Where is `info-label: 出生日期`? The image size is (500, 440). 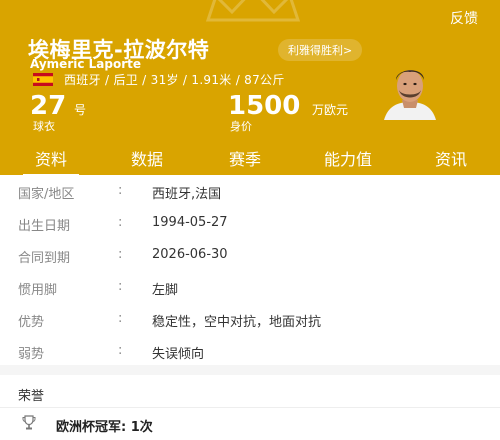
info-label: 出生日期 is located at coordinates (44, 226).